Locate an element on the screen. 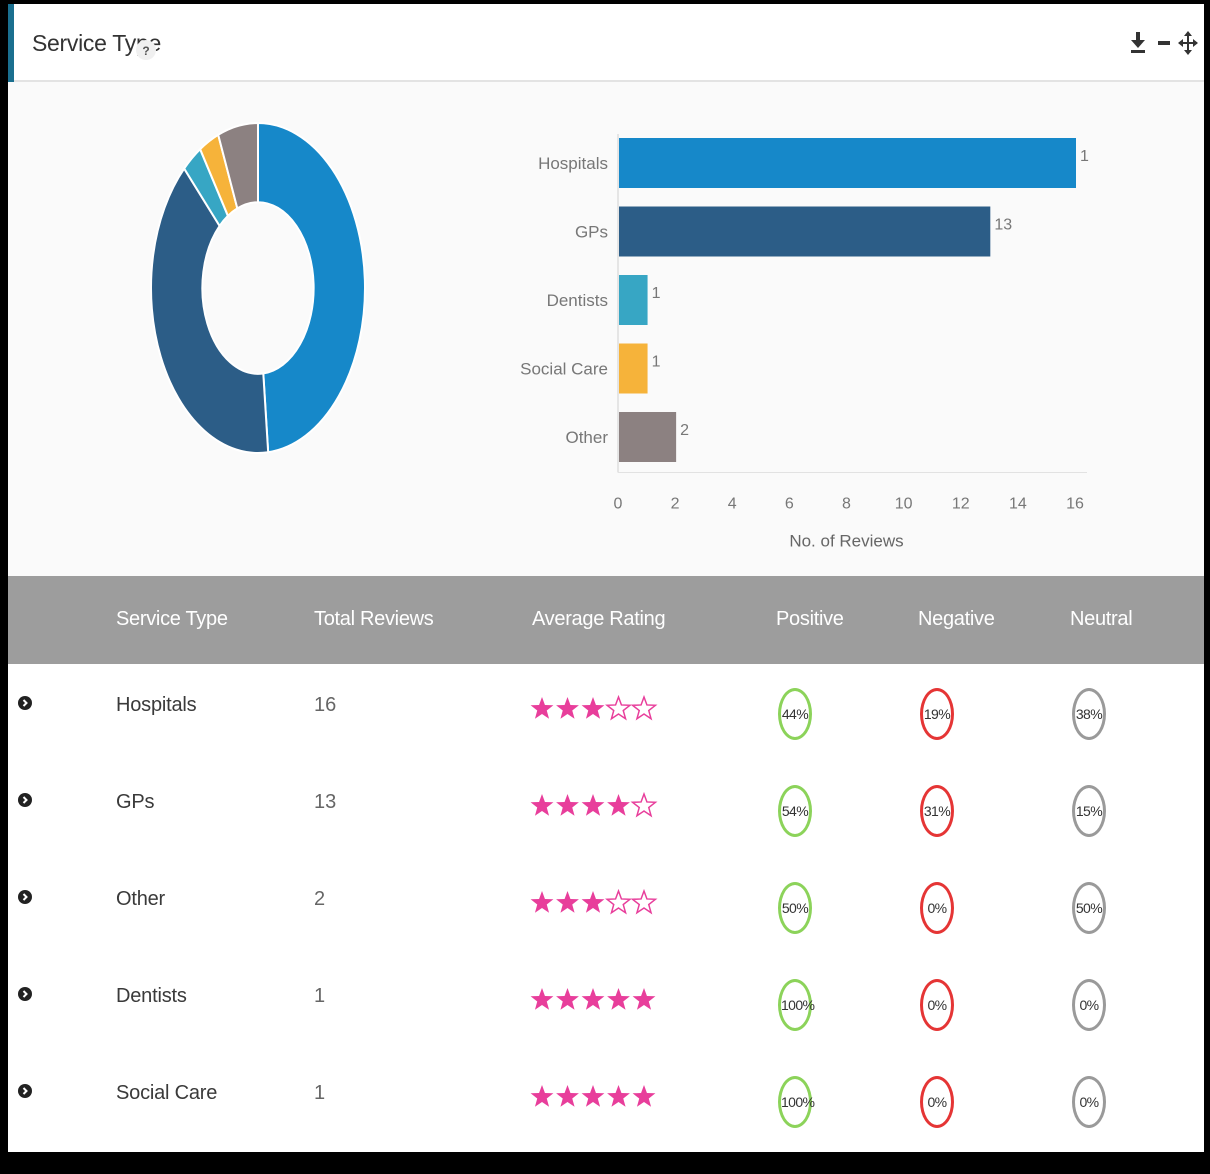 The width and height of the screenshot is (1210, 1174). bar-social-care is located at coordinates (633, 368).